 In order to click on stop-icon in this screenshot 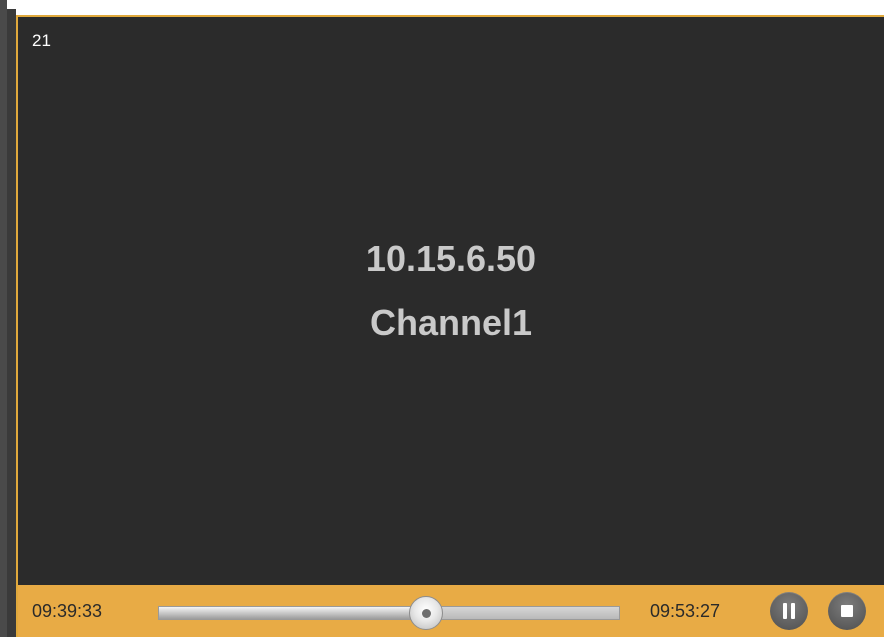, I will do `click(847, 611)`.